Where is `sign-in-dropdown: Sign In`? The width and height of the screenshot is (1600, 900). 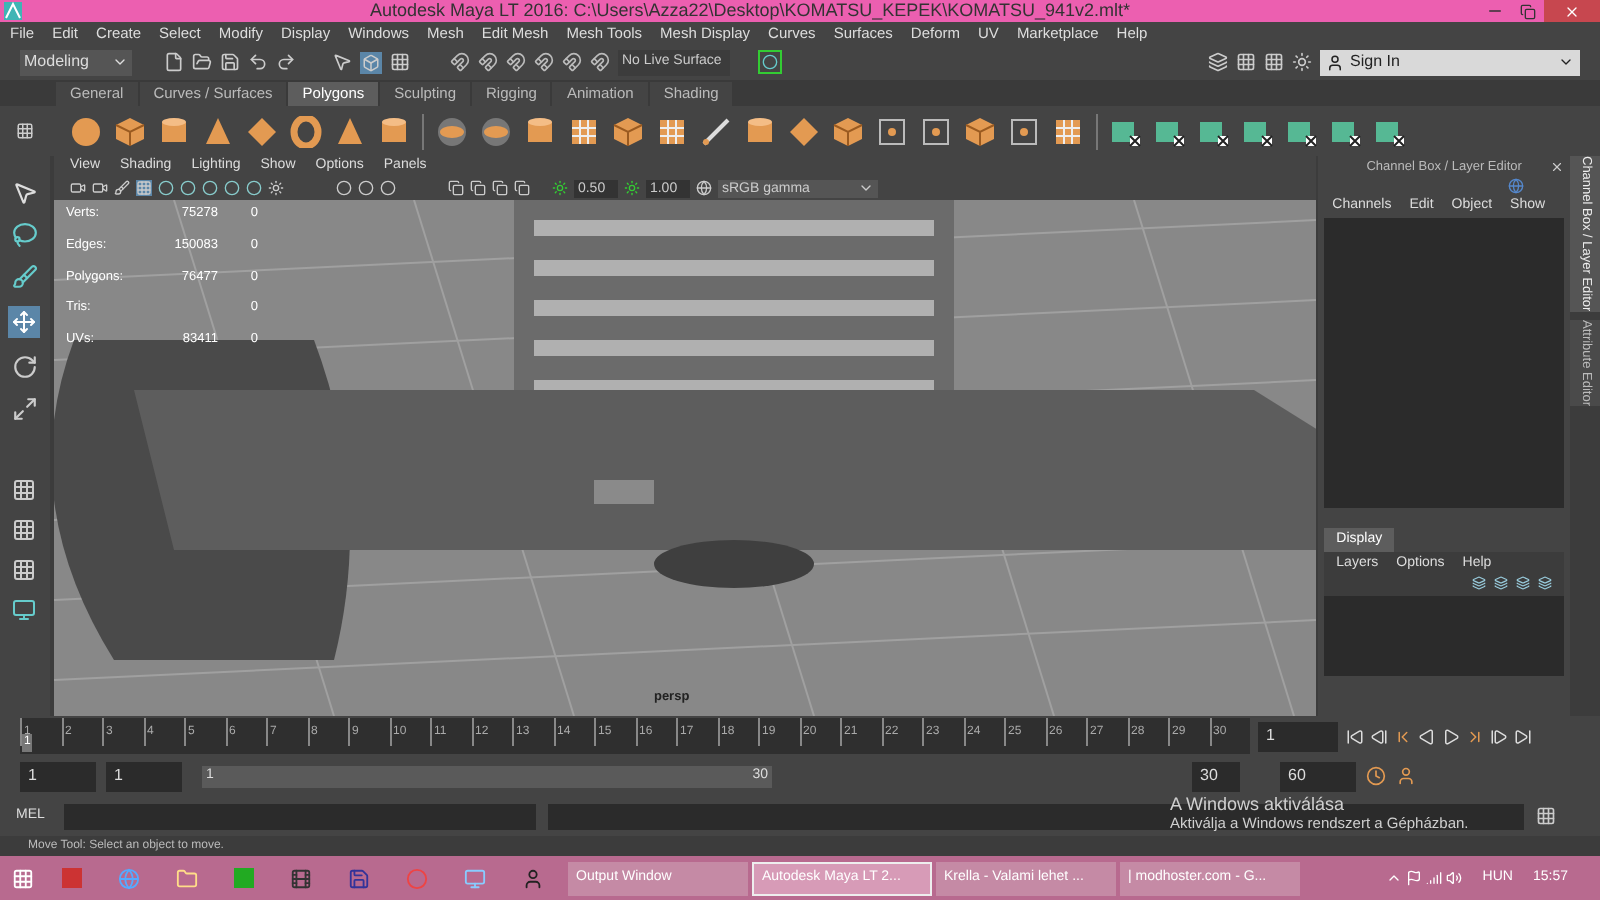
sign-in-dropdown: Sign In is located at coordinates (1450, 62).